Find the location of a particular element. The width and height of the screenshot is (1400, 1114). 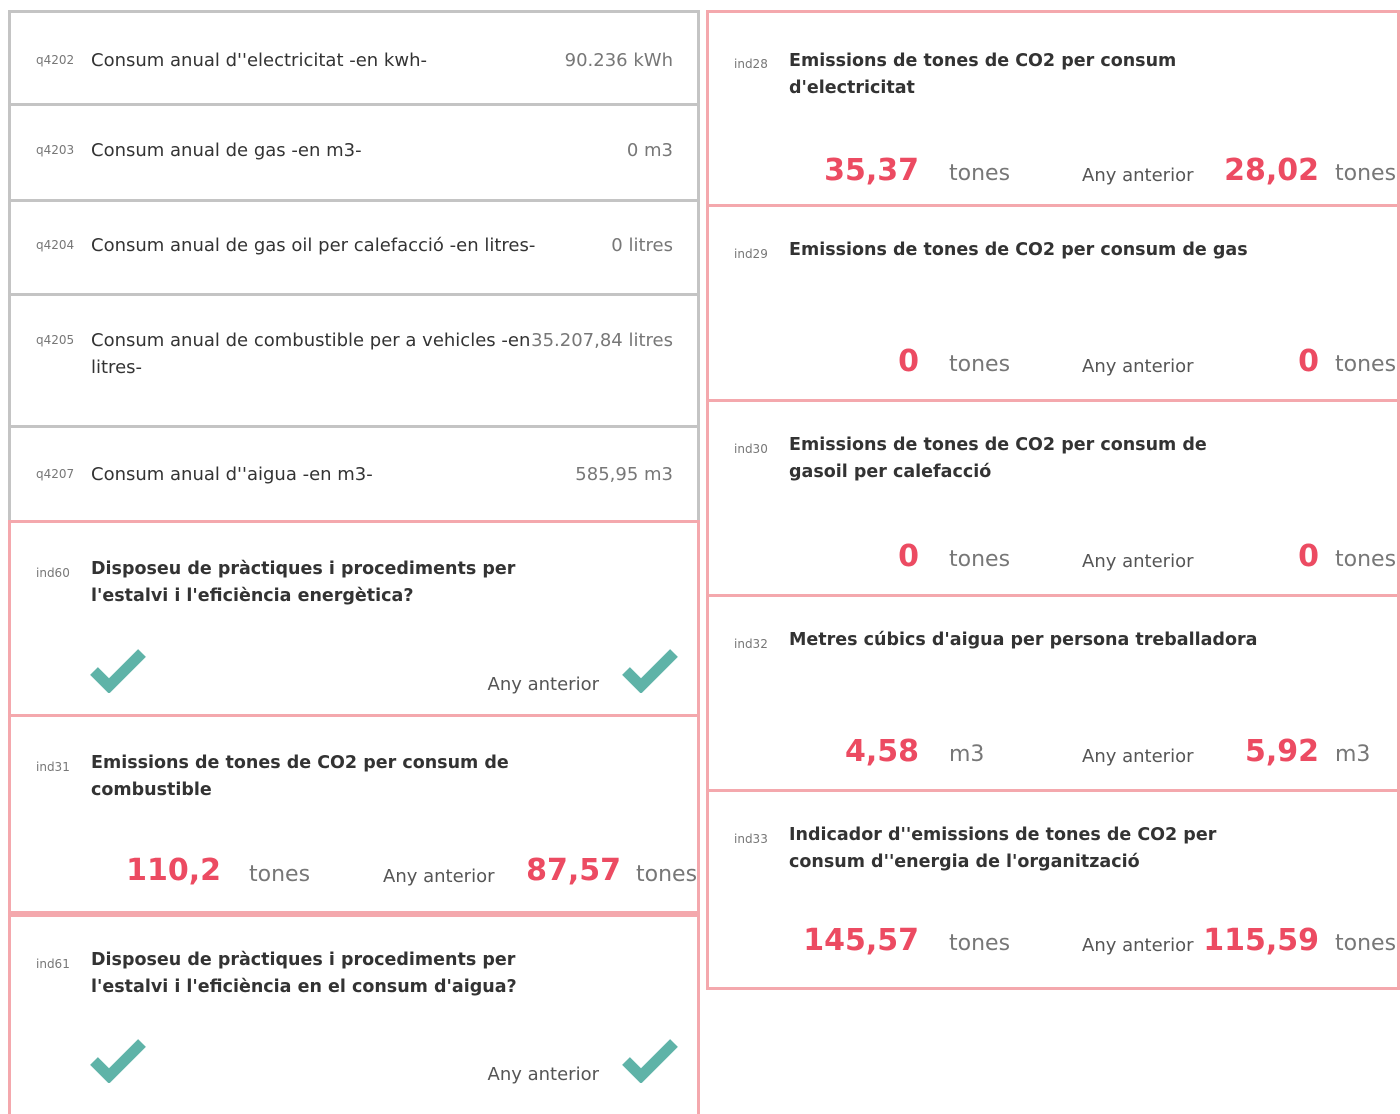

question-code: q4203 is located at coordinates (55, 150).